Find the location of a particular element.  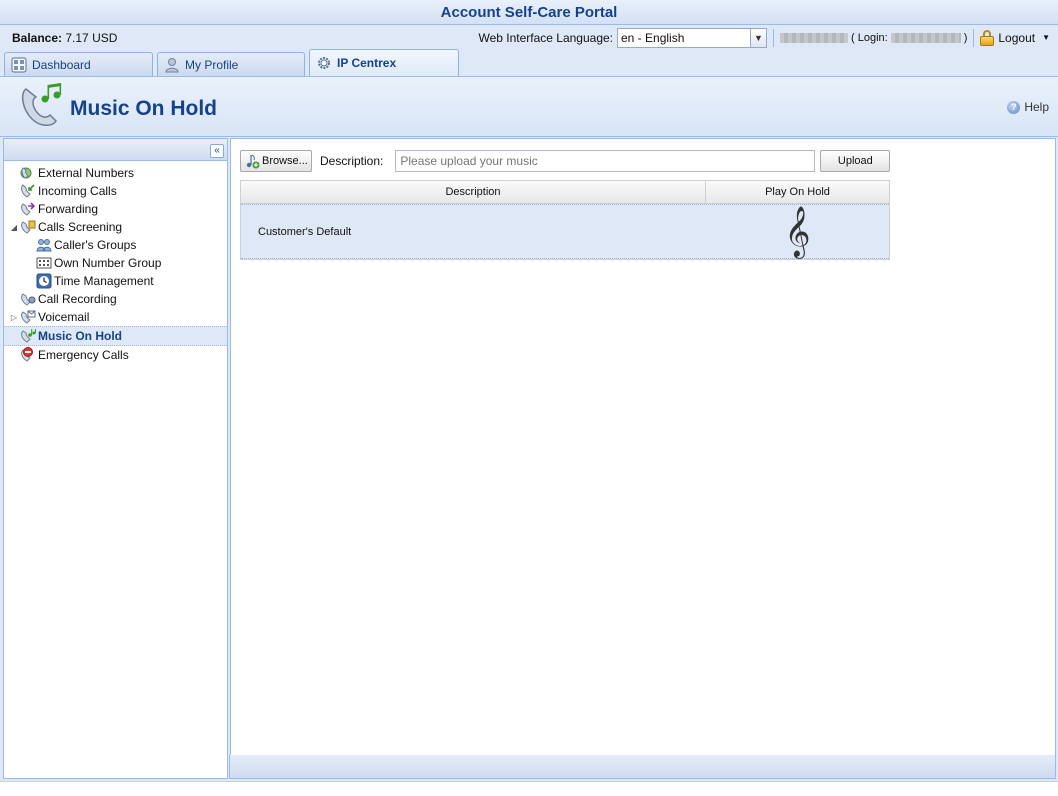

collapse-sidebar-button: « is located at coordinates (217, 151).